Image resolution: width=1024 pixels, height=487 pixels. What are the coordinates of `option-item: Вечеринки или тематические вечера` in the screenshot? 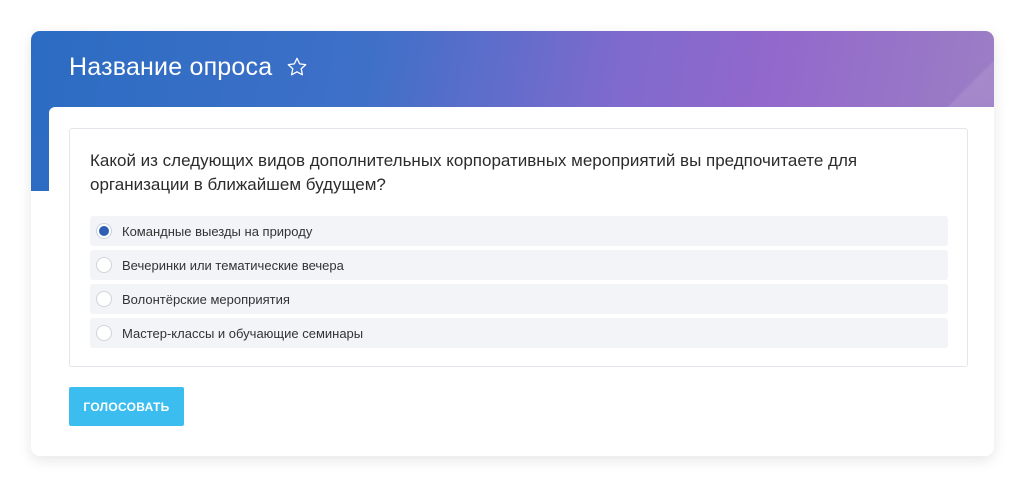 It's located at (519, 265).